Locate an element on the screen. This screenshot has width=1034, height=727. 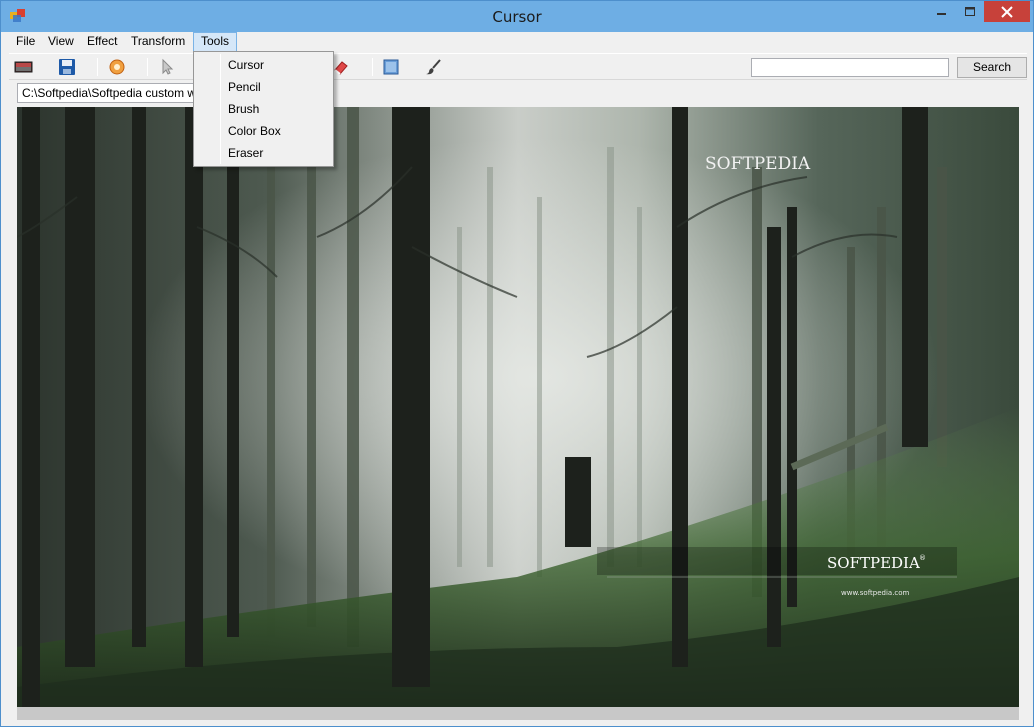
eraser-tool-button is located at coordinates (341, 67).